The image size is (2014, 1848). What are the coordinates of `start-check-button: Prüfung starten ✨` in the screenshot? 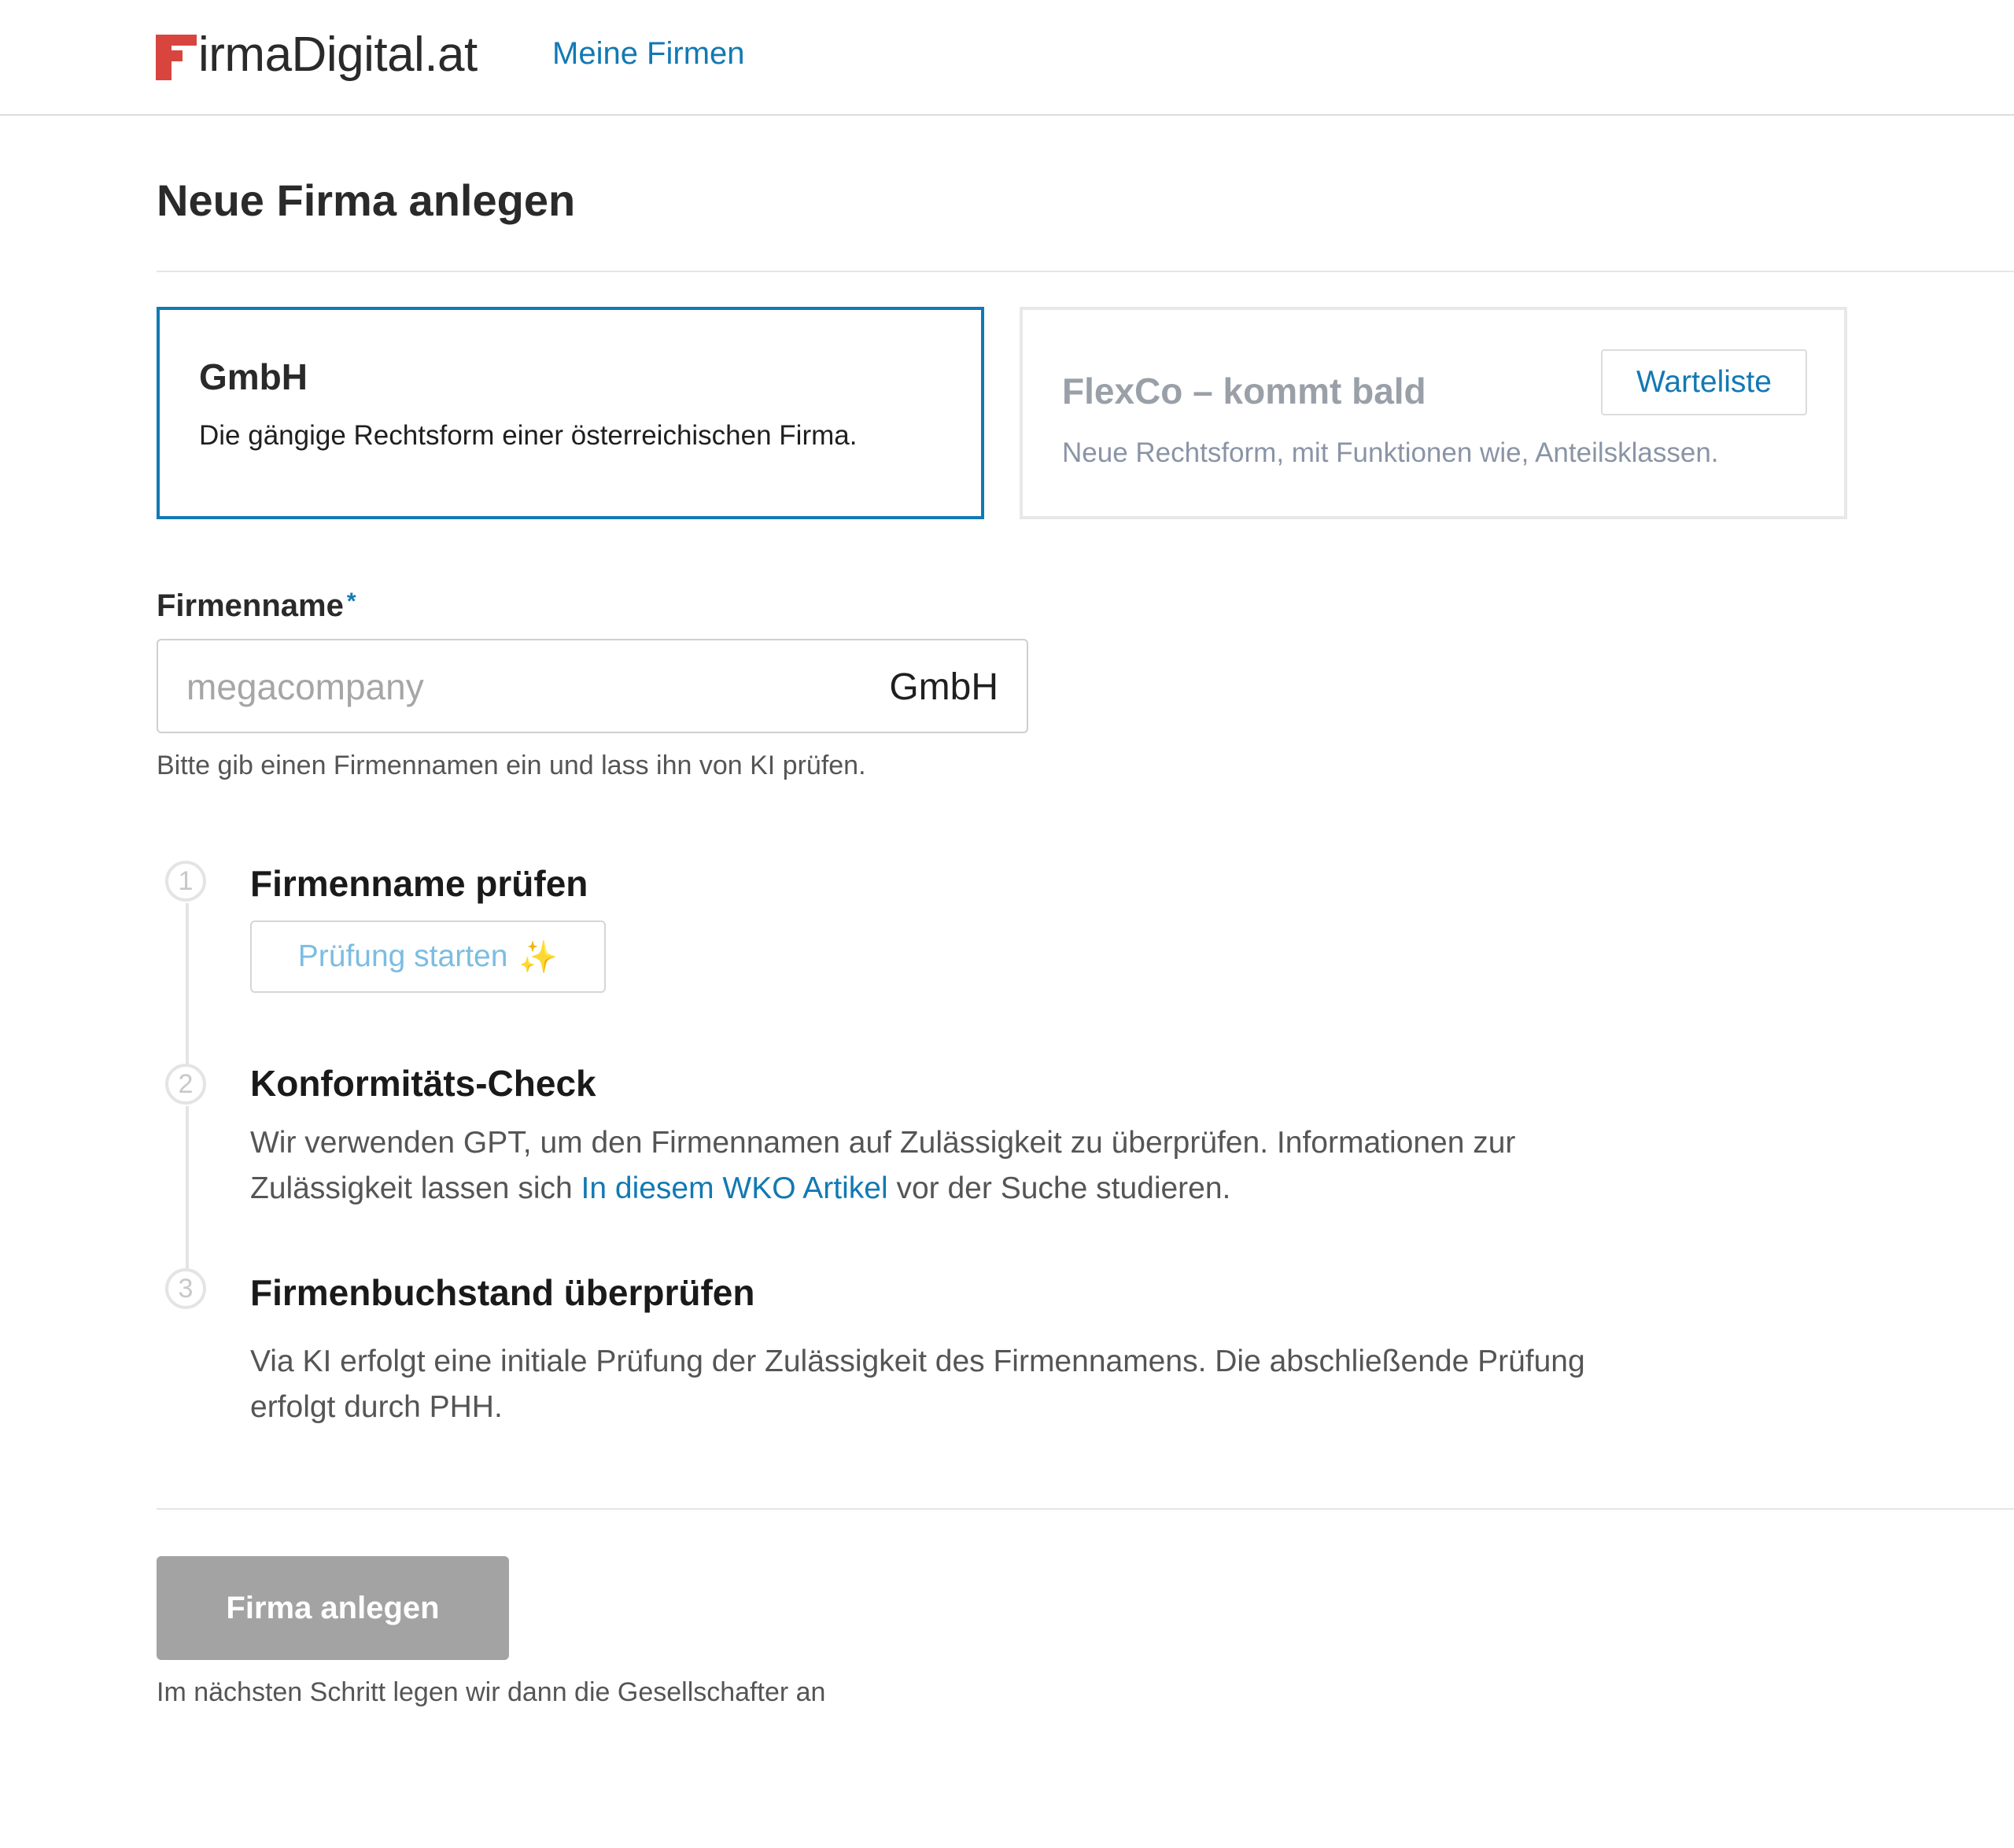 It's located at (428, 956).